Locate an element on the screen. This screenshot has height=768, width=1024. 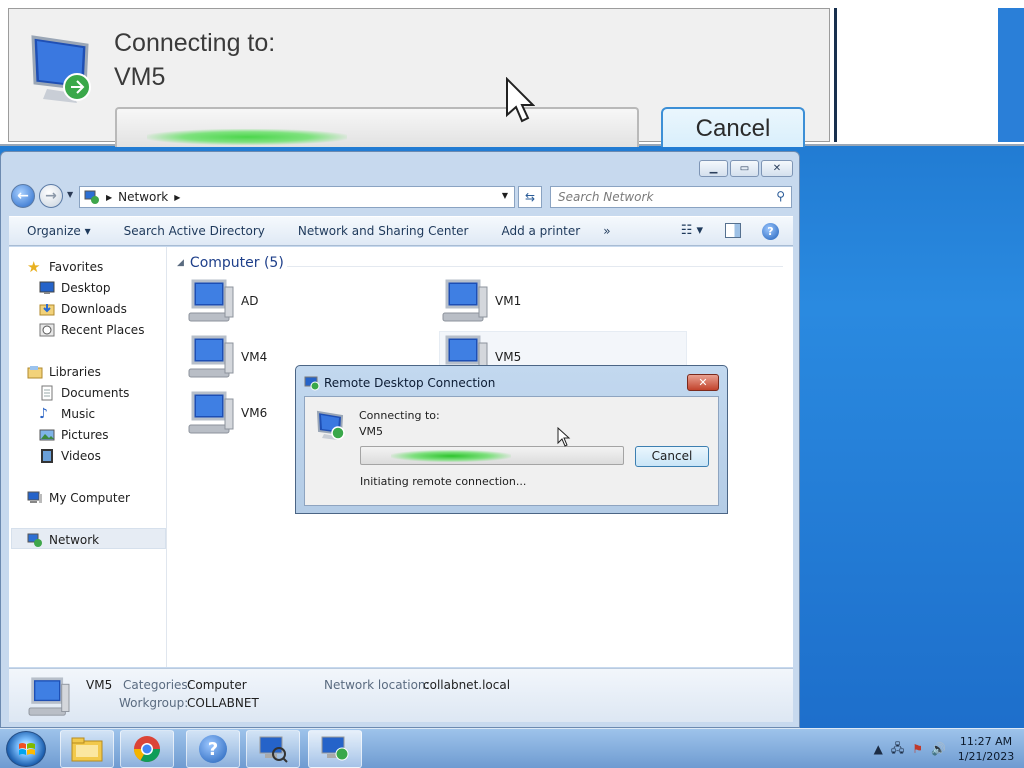
taskbar-explorer-button is located at coordinates (87, 749).